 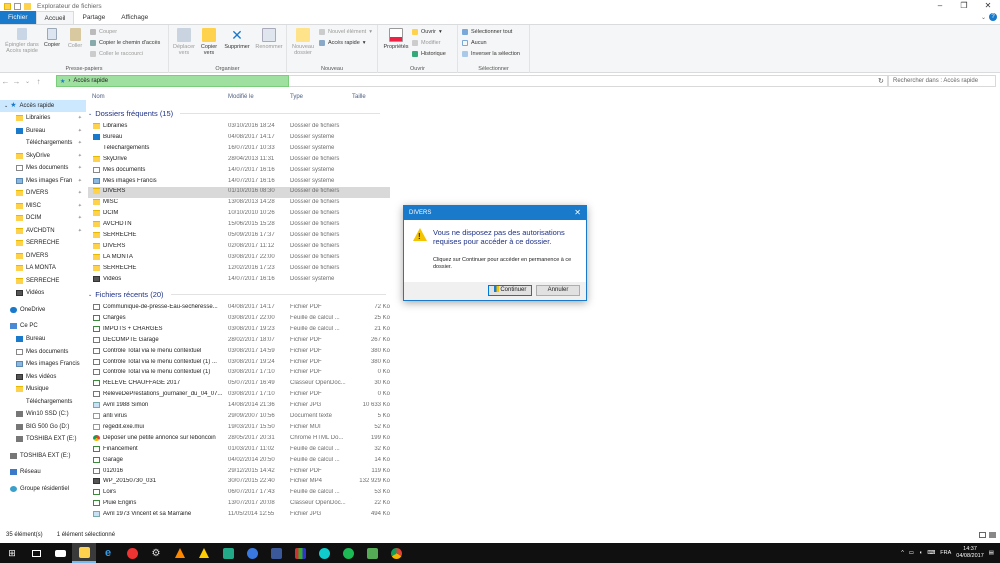 What do you see at coordinates (359, 97) in the screenshot?
I see `column-size: Taille` at bounding box center [359, 97].